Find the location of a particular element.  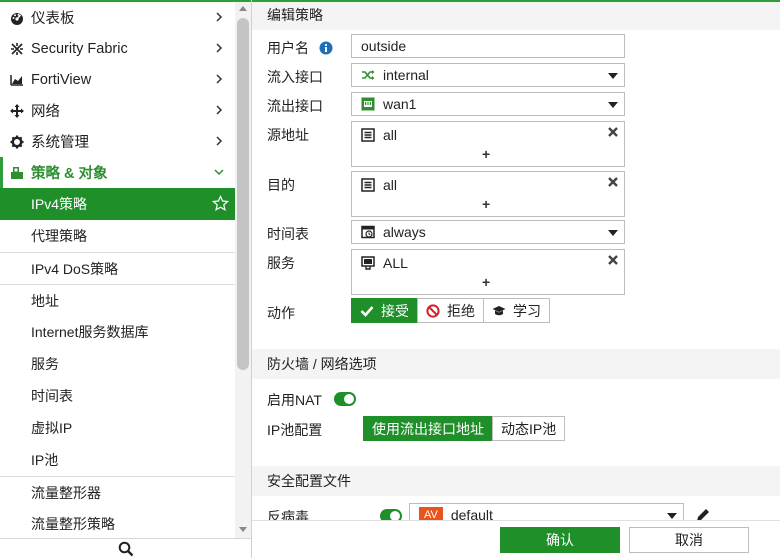

name-label: 用户名 is located at coordinates (288, 48).